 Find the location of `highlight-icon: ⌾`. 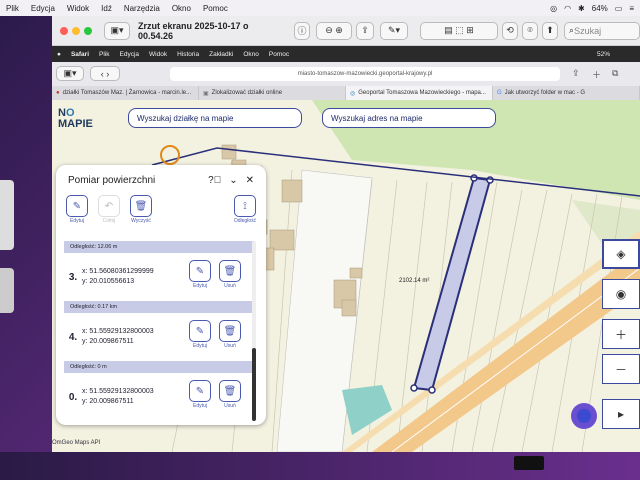

highlight-icon: ⌾ is located at coordinates (530, 30).